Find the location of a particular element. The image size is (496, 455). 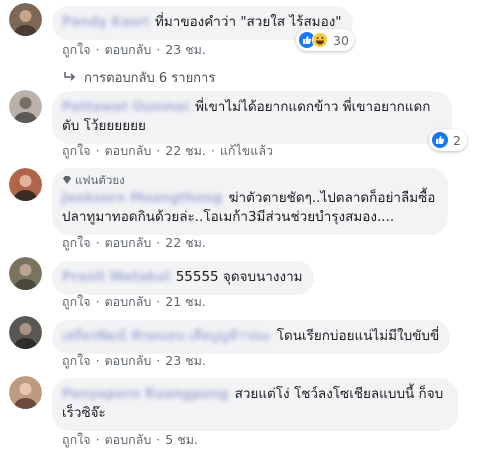

commenter-name: Pandy Kasri is located at coordinates (105, 22).